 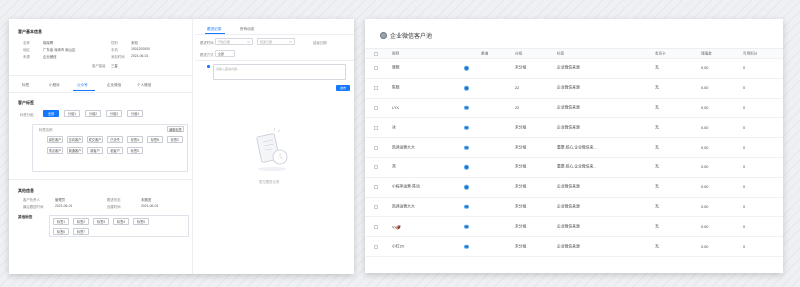 I want to click on info-value-region: 广东省 深圳市 南山区, so click(x=59, y=50).